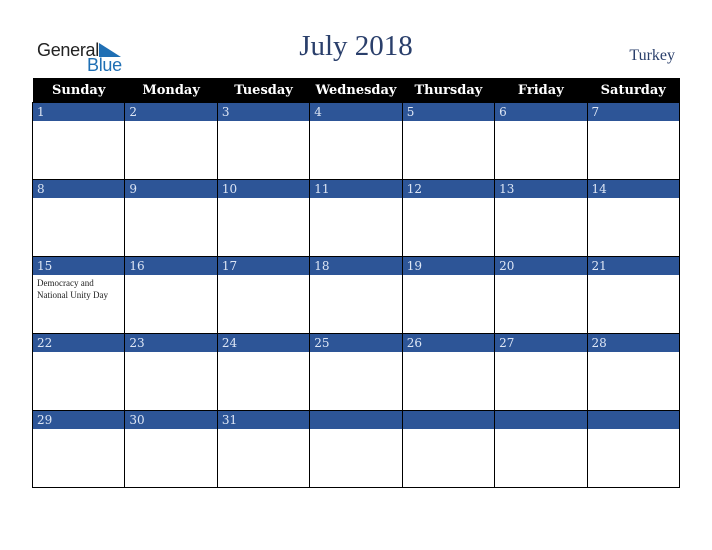 This screenshot has height=550, width=712. I want to click on weekday-header: Sunday, so click(78, 90).